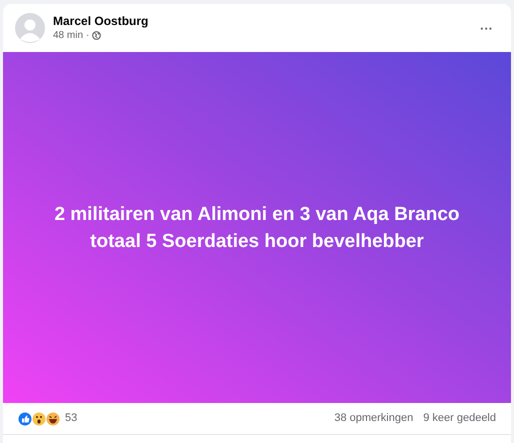  What do you see at coordinates (257, 242) in the screenshot?
I see `post-text-line: totaal 5 Soerdaties hoor bevelhebber` at bounding box center [257, 242].